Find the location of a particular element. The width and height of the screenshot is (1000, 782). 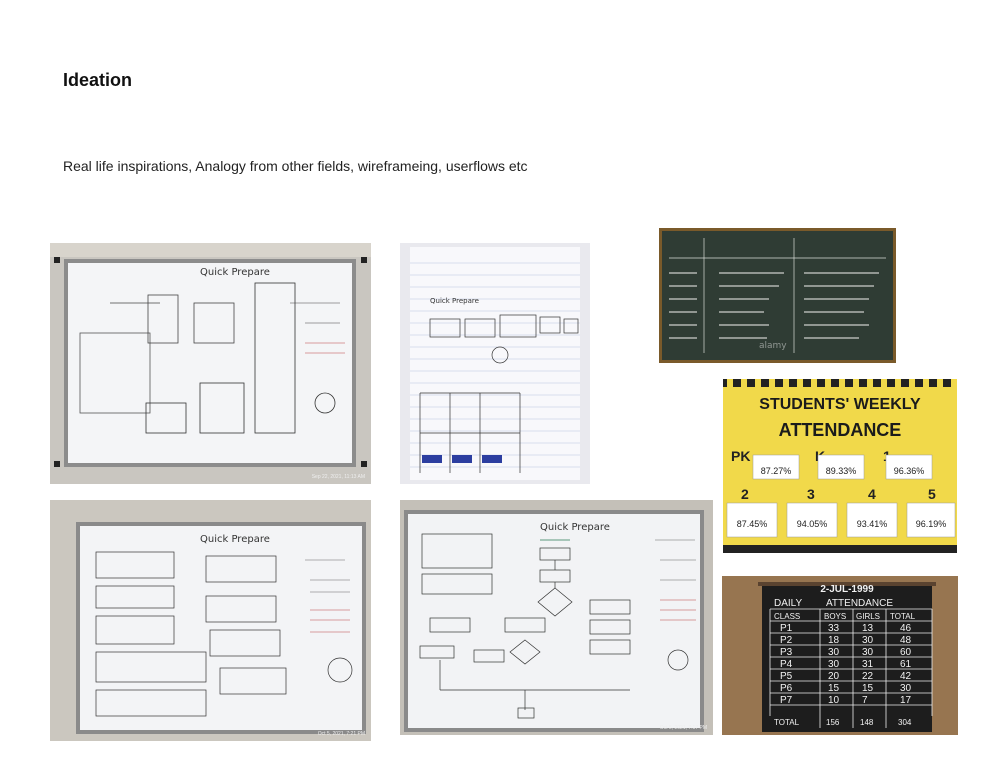

whiteboard-3-drawing: Quick Prepare is located at coordinates (556, 617).